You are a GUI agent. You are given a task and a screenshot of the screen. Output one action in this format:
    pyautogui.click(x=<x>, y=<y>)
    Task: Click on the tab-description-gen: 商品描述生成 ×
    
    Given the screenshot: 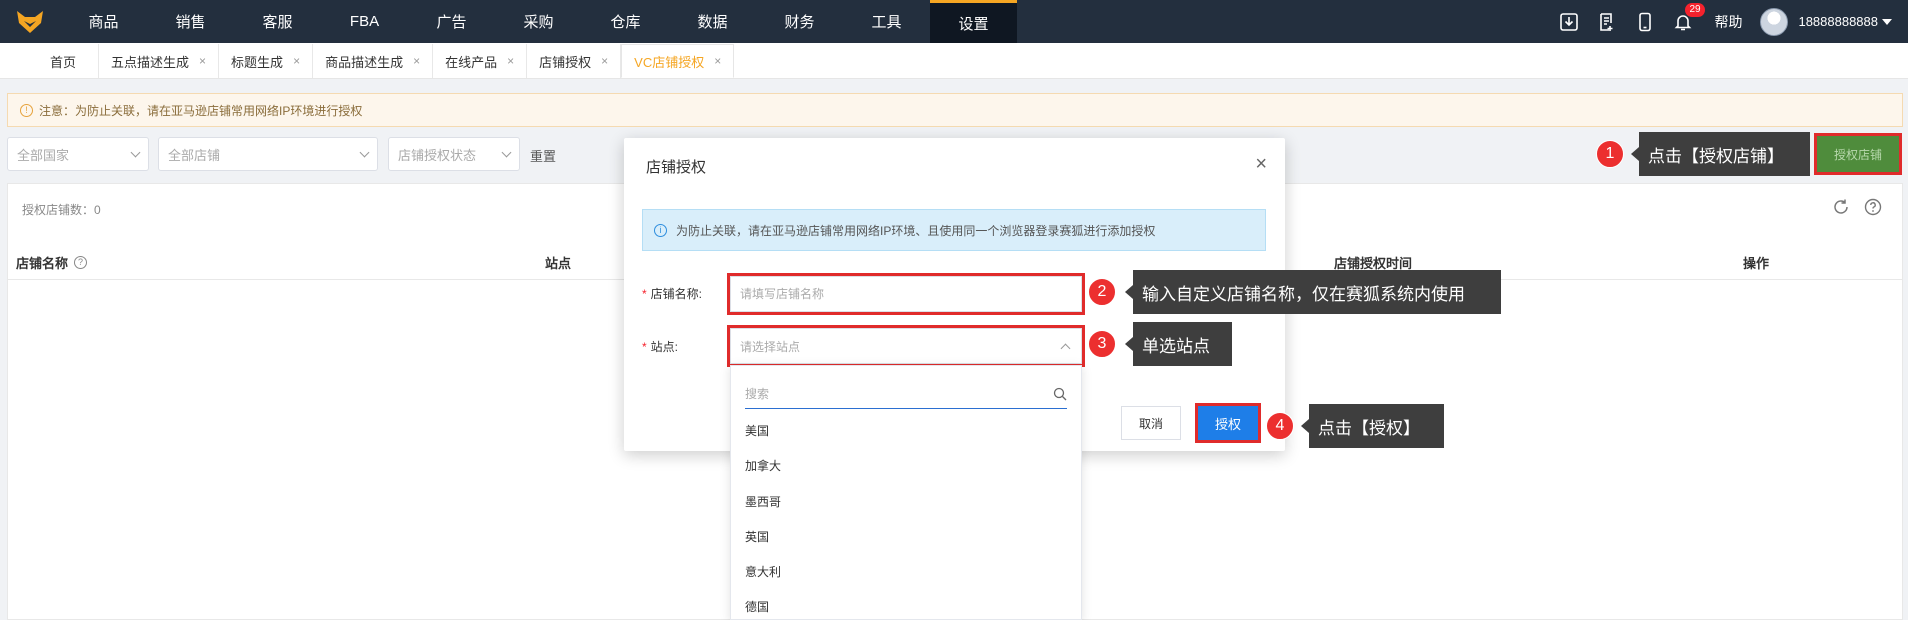 What is the action you would take?
    pyautogui.click(x=373, y=61)
    